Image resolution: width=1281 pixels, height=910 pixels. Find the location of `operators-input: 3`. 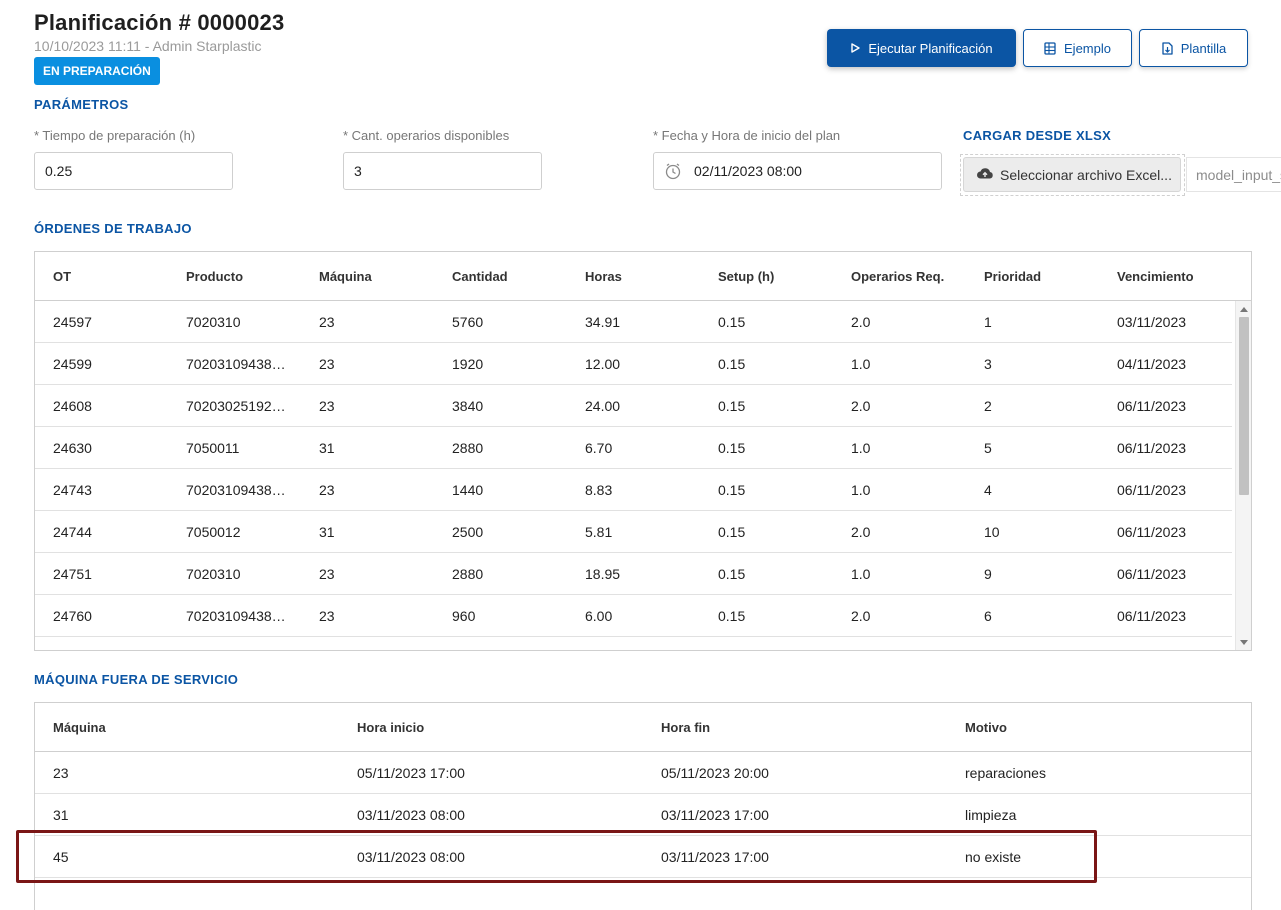

operators-input: 3 is located at coordinates (442, 171).